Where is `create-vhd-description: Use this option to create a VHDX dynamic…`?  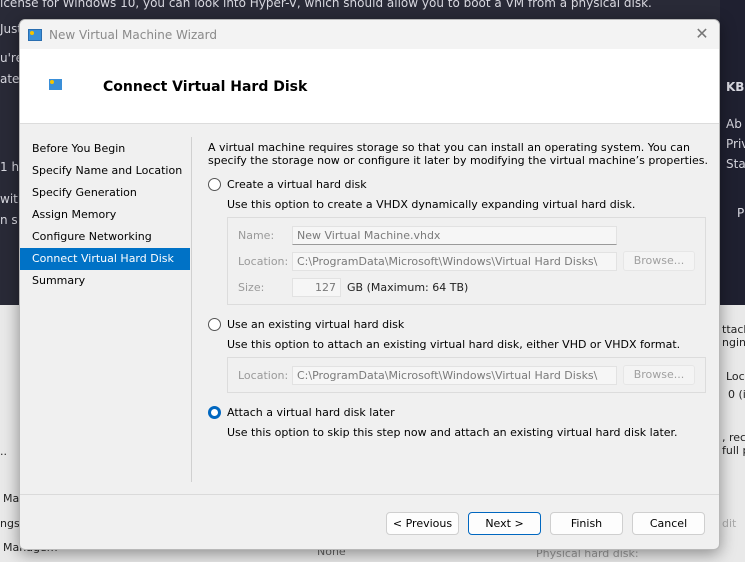
create-vhd-description: Use this option to create a VHDX dynamic… is located at coordinates (431, 204).